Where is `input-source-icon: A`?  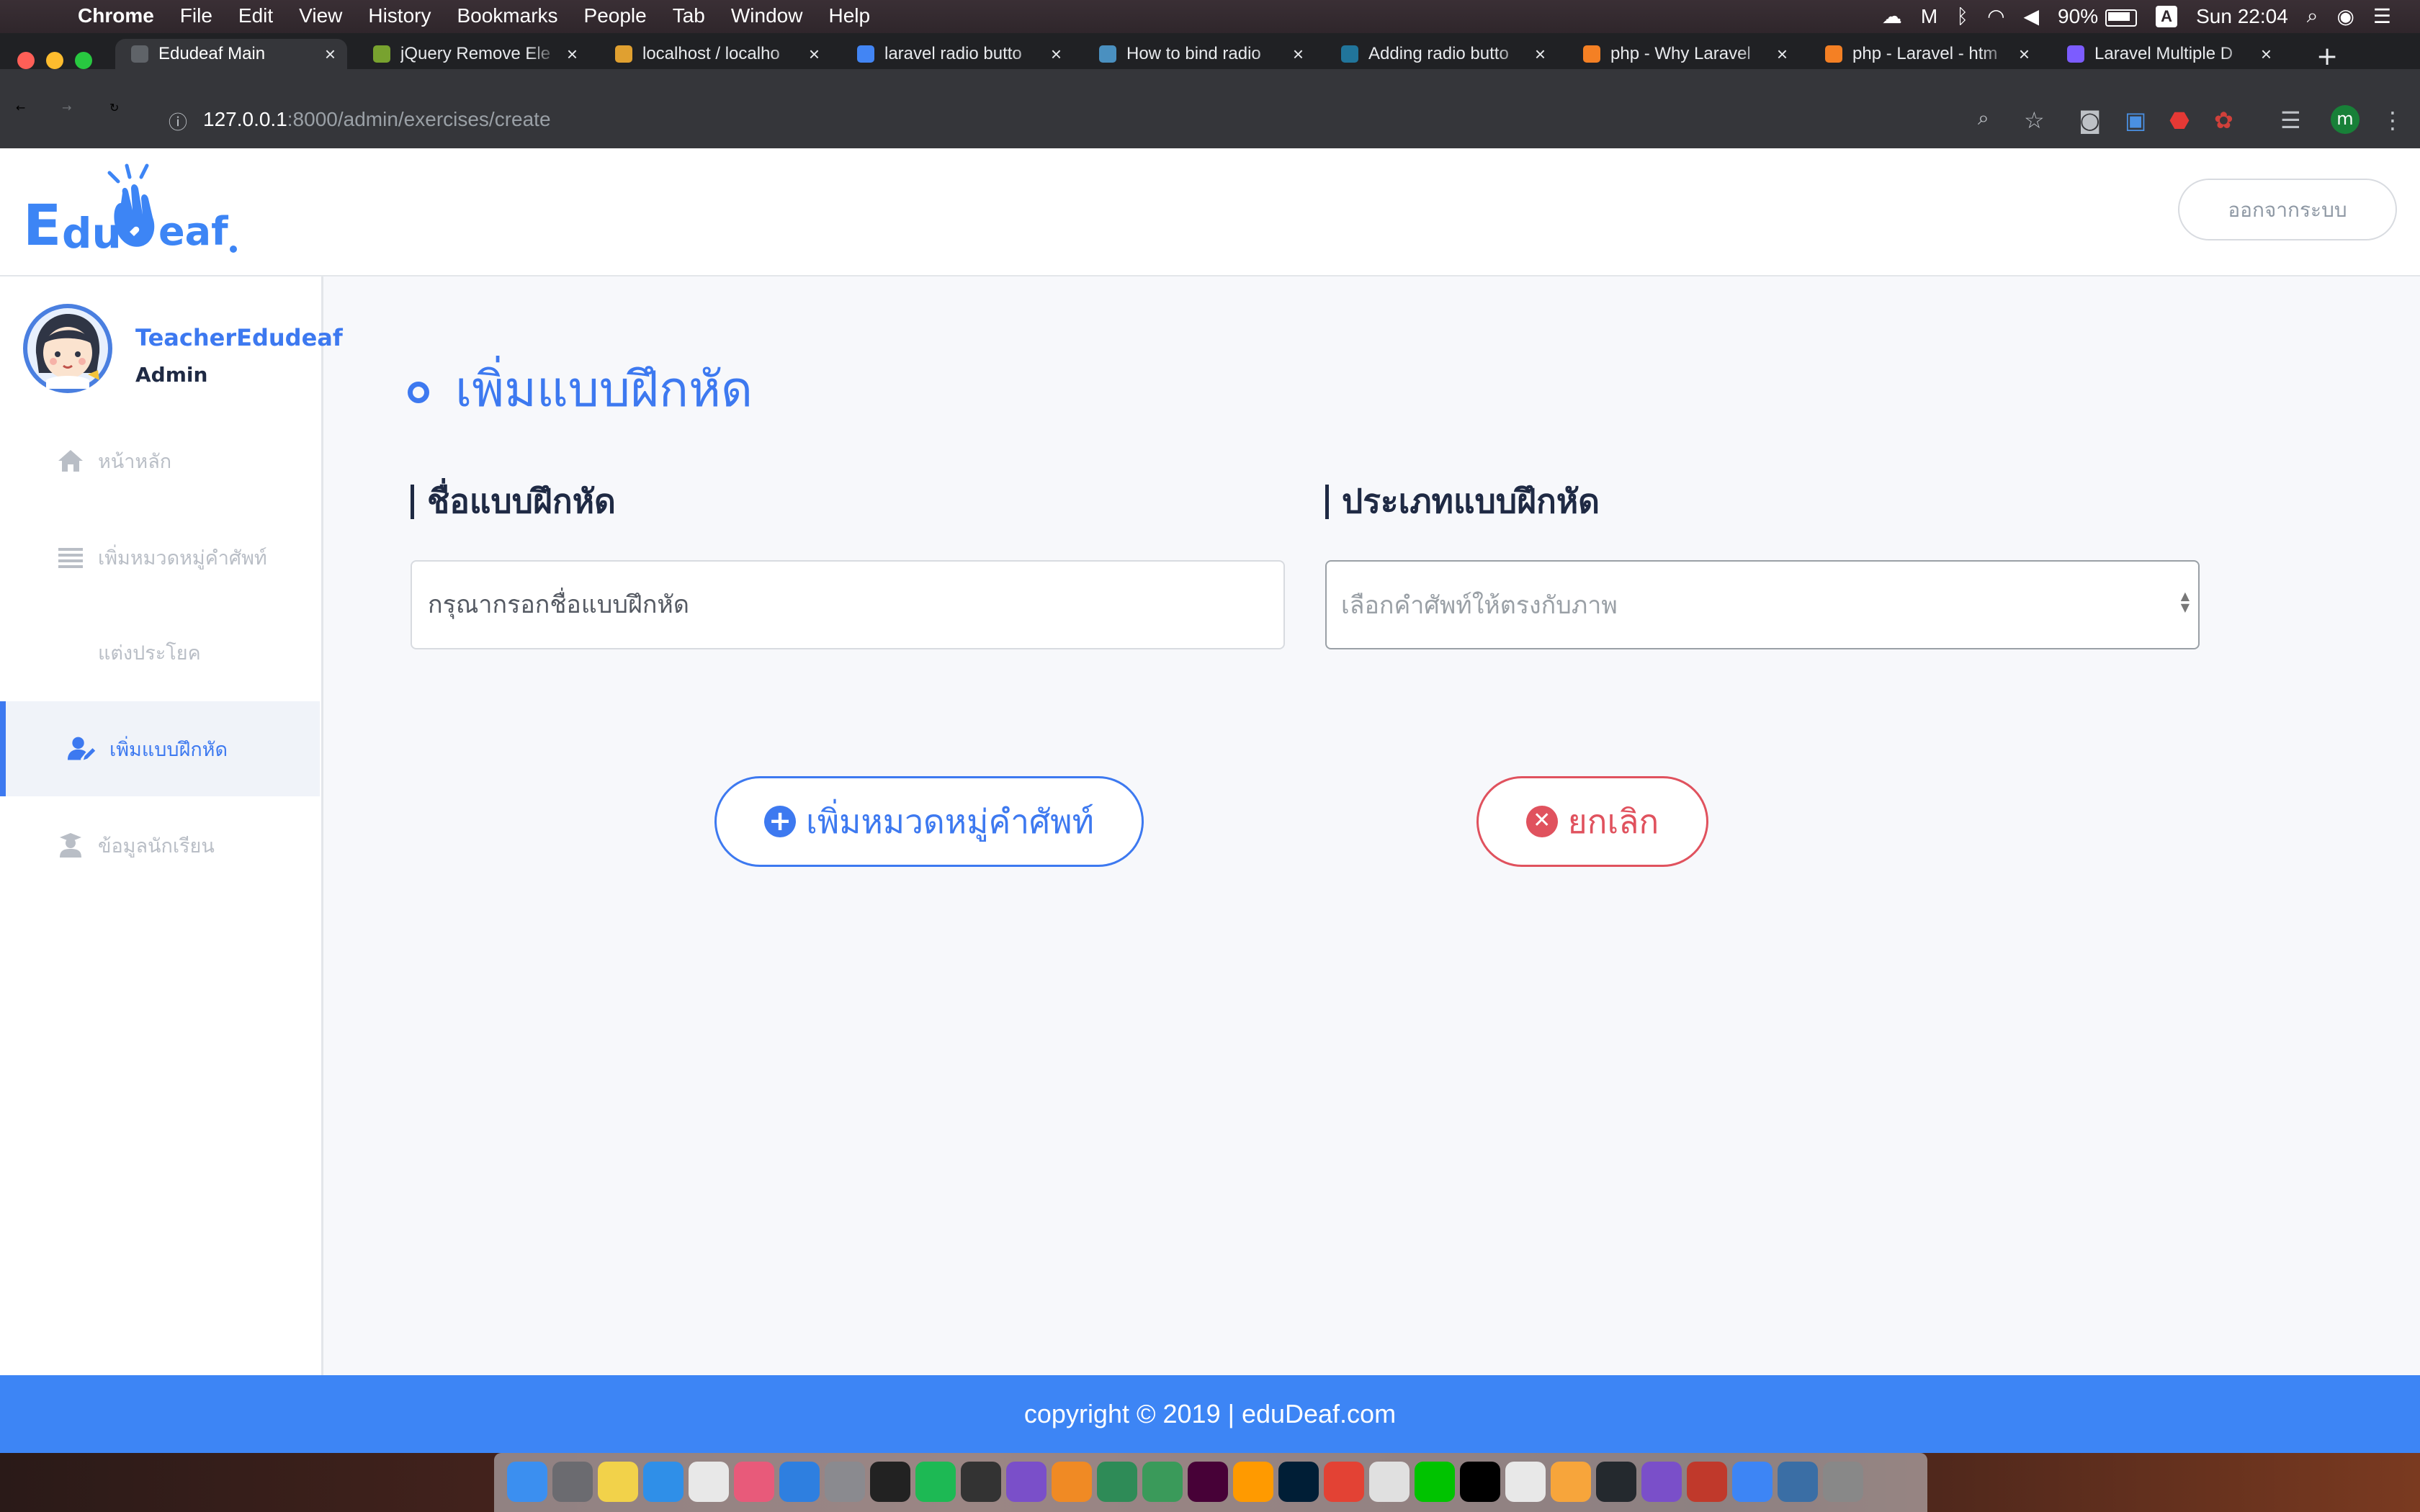
input-source-icon: A is located at coordinates (2167, 16).